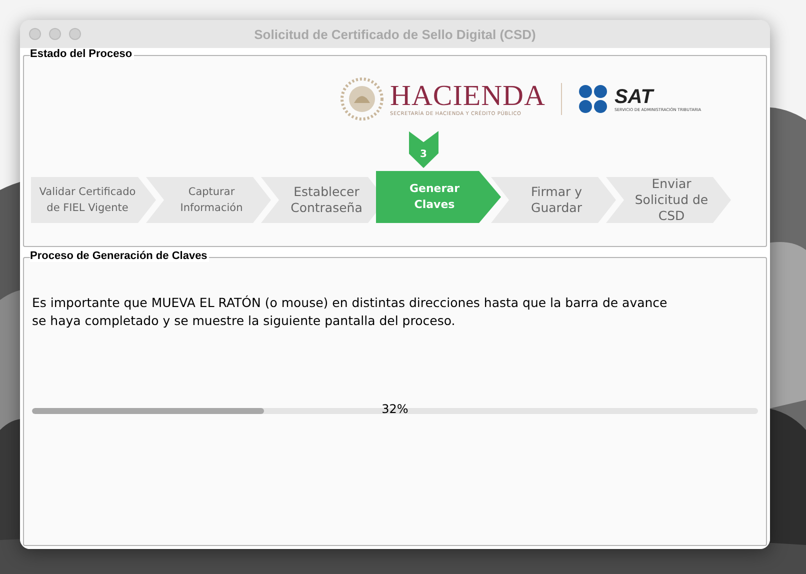 This screenshot has height=574, width=806. I want to click on instruction-text: Es importante que MUEVA EL RATÓN (o mouse) en distintas direcciones hasta que la barra de avance se haya completado y se muestre la siguiente pantalla del proceso., so click(350, 312).